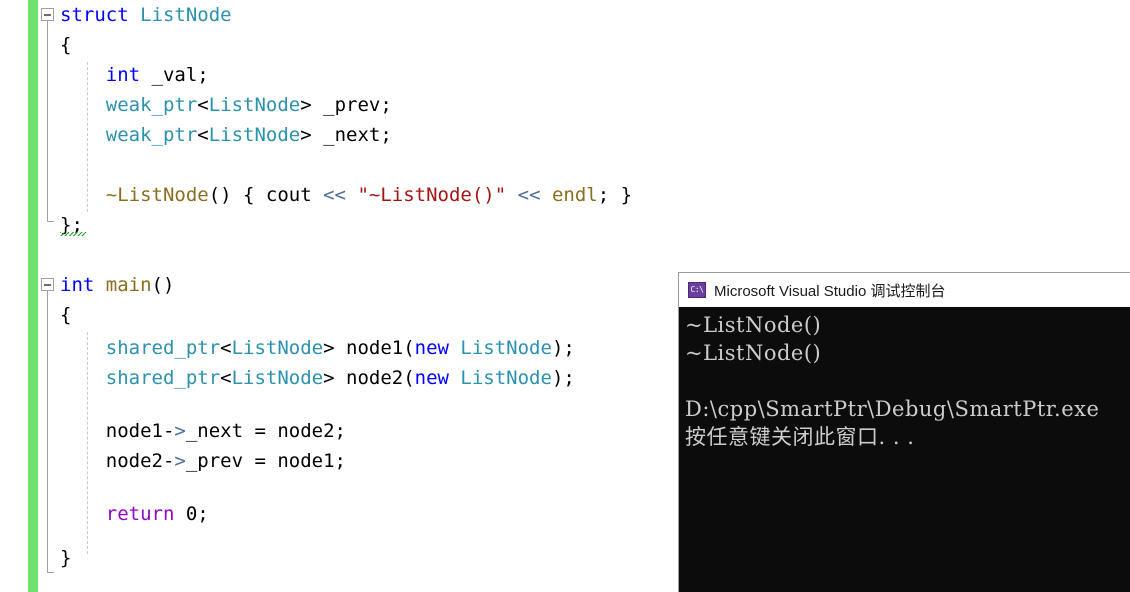 Image resolution: width=1130 pixels, height=592 pixels. Describe the element at coordinates (50, 221) in the screenshot. I see `outline-bracket-foot-struct` at that location.